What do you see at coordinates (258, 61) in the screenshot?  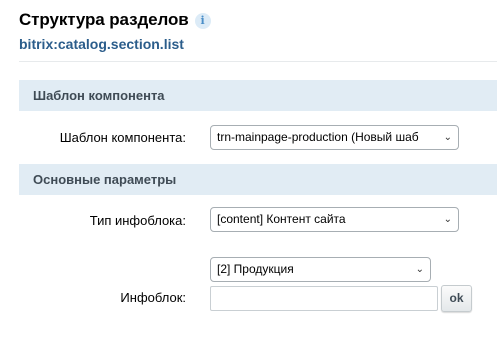 I see `divider` at bounding box center [258, 61].